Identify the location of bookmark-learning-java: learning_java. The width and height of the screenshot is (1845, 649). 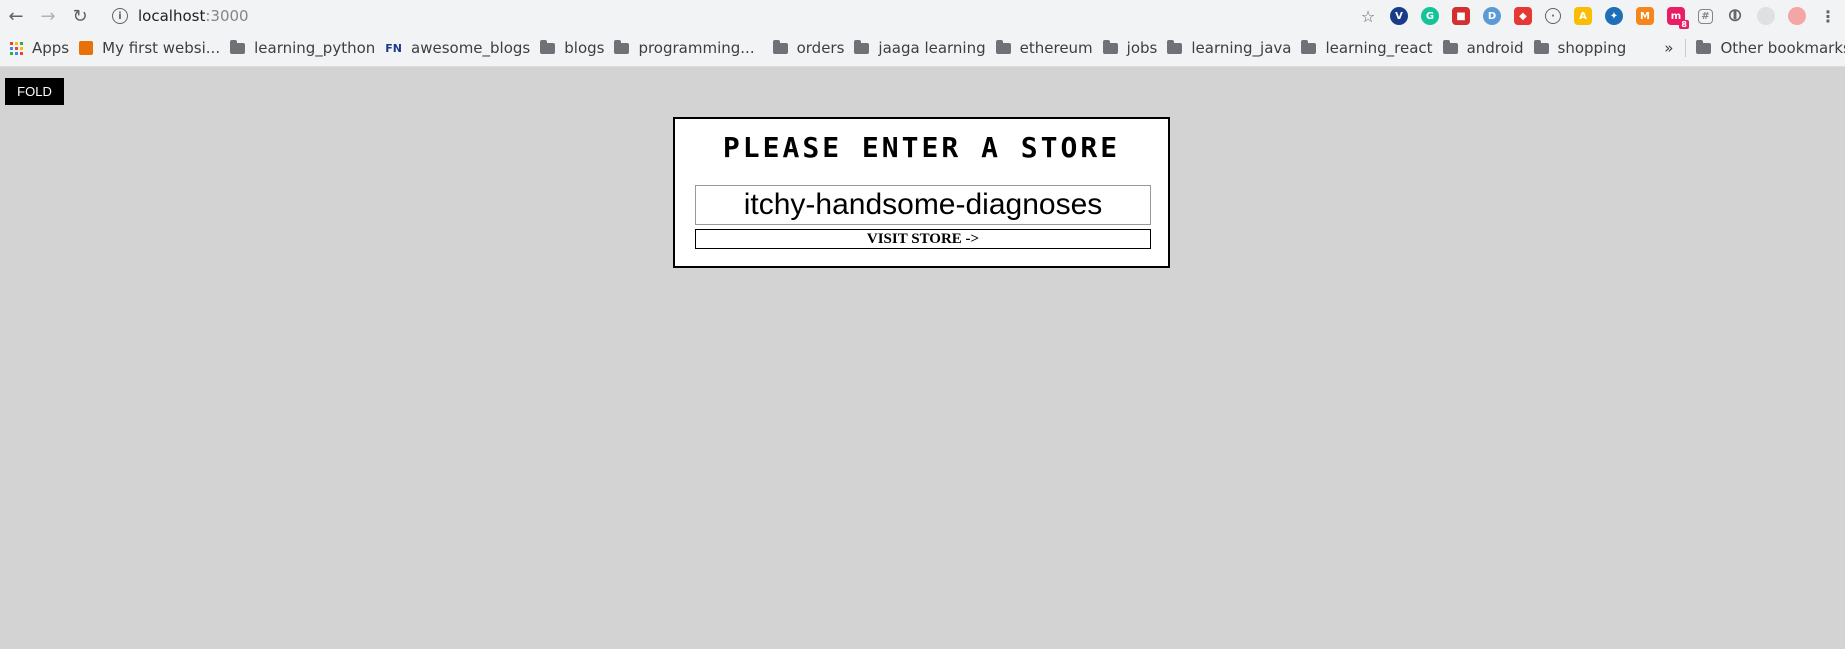
(1229, 48).